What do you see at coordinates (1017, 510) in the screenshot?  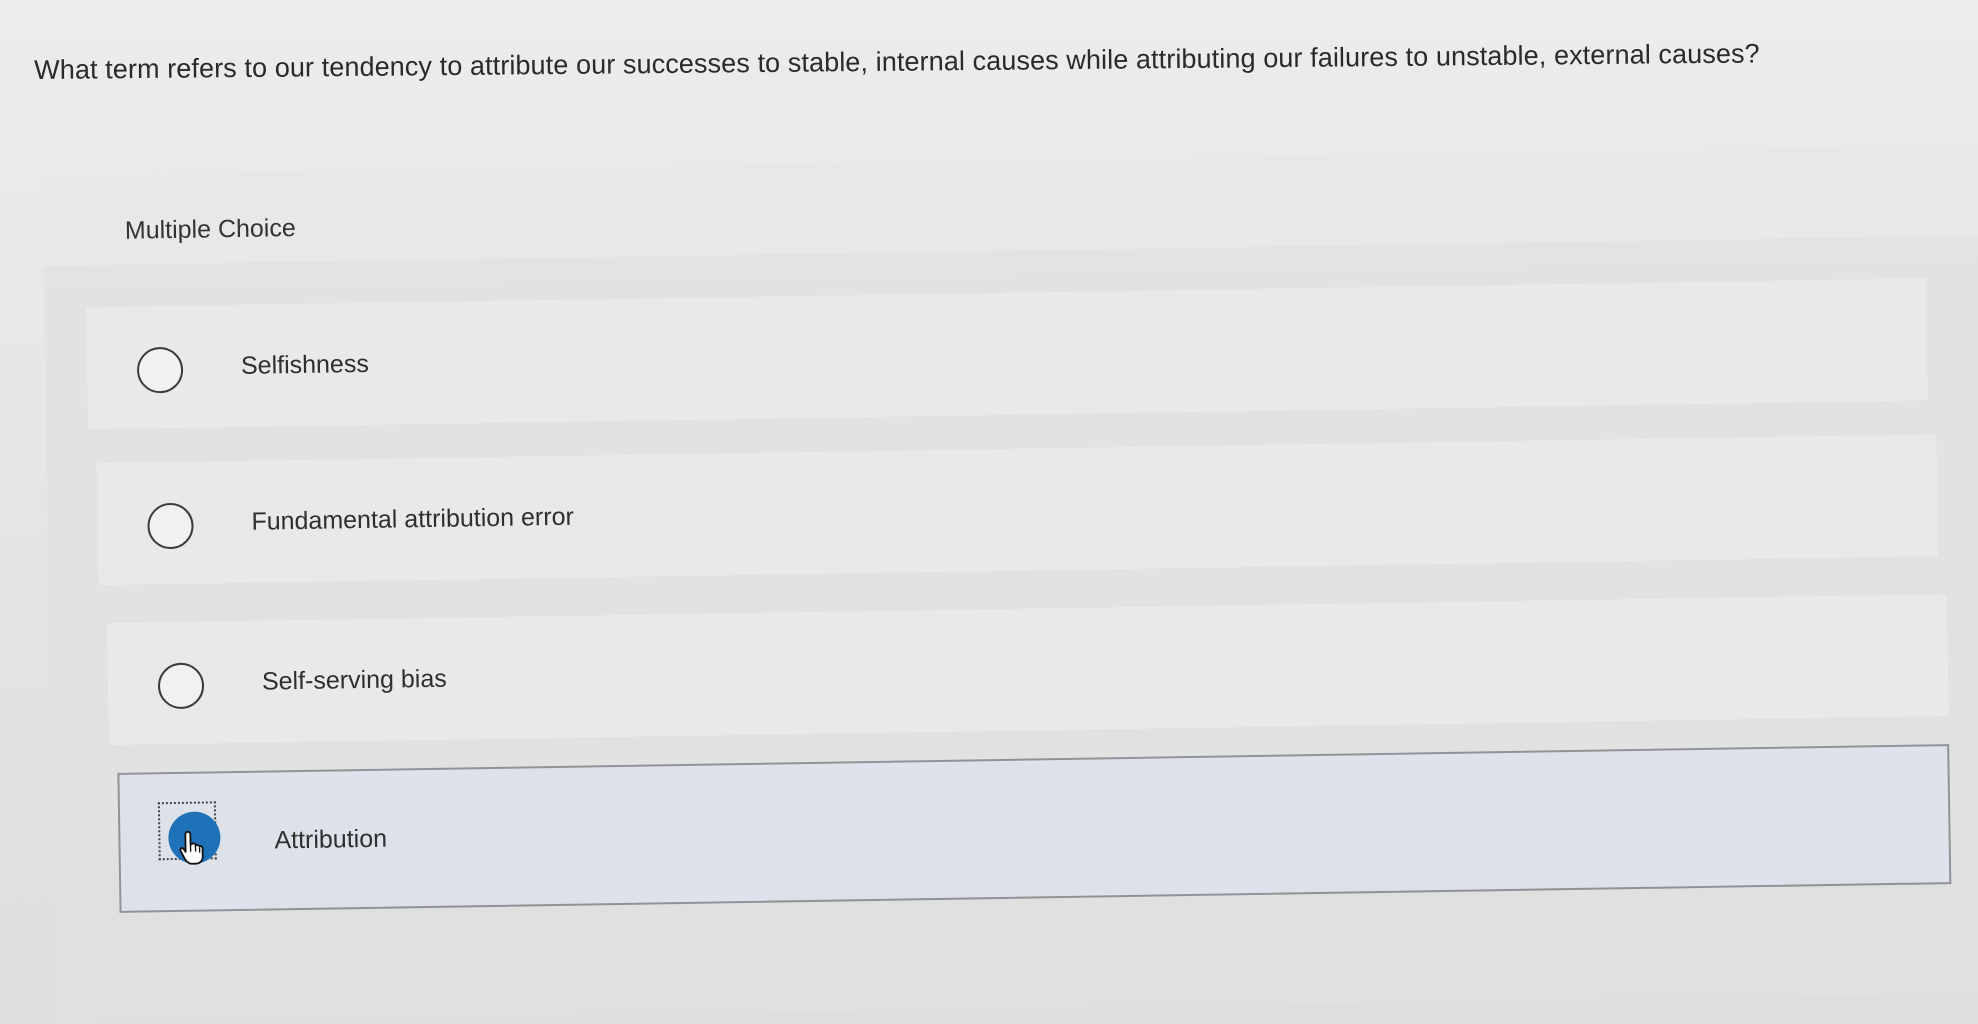 I see `choice-fundamental-attribution-error: Fundamental attribution error` at bounding box center [1017, 510].